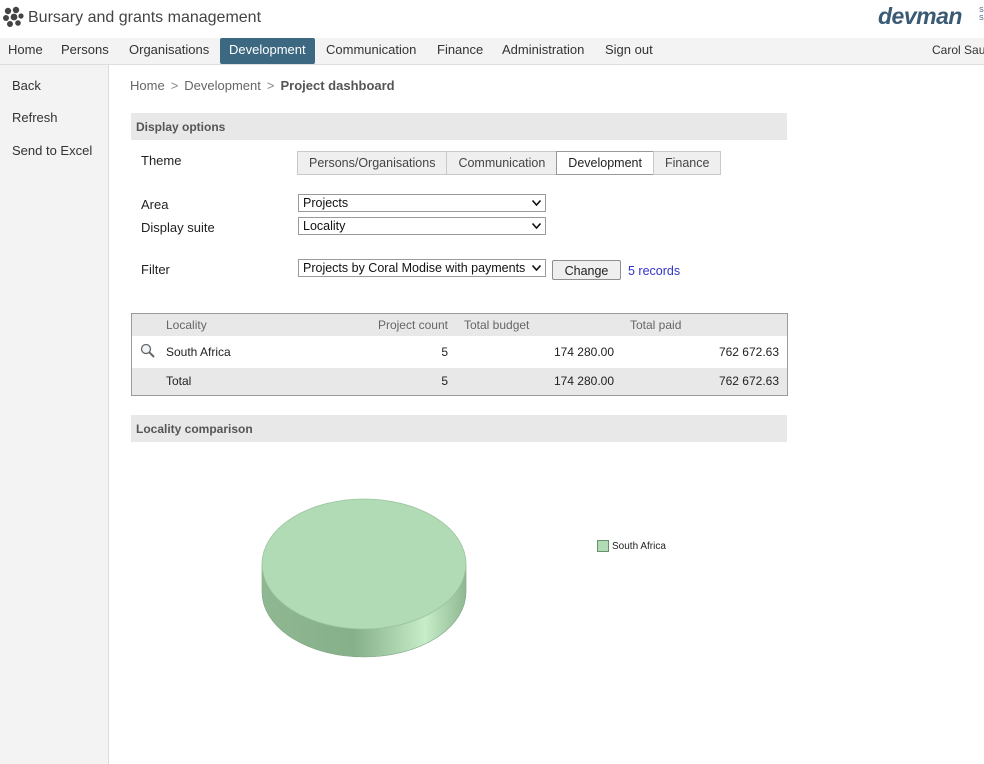  What do you see at coordinates (147, 85) in the screenshot?
I see `breadcrumb-home: Home` at bounding box center [147, 85].